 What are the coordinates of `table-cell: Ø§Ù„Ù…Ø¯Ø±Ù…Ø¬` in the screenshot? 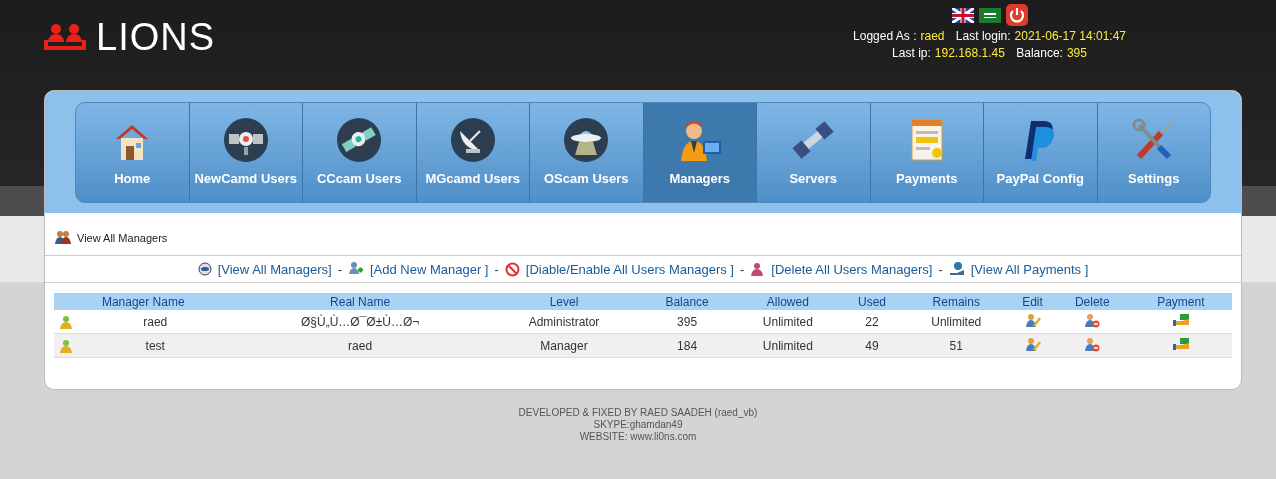 It's located at (360, 321).